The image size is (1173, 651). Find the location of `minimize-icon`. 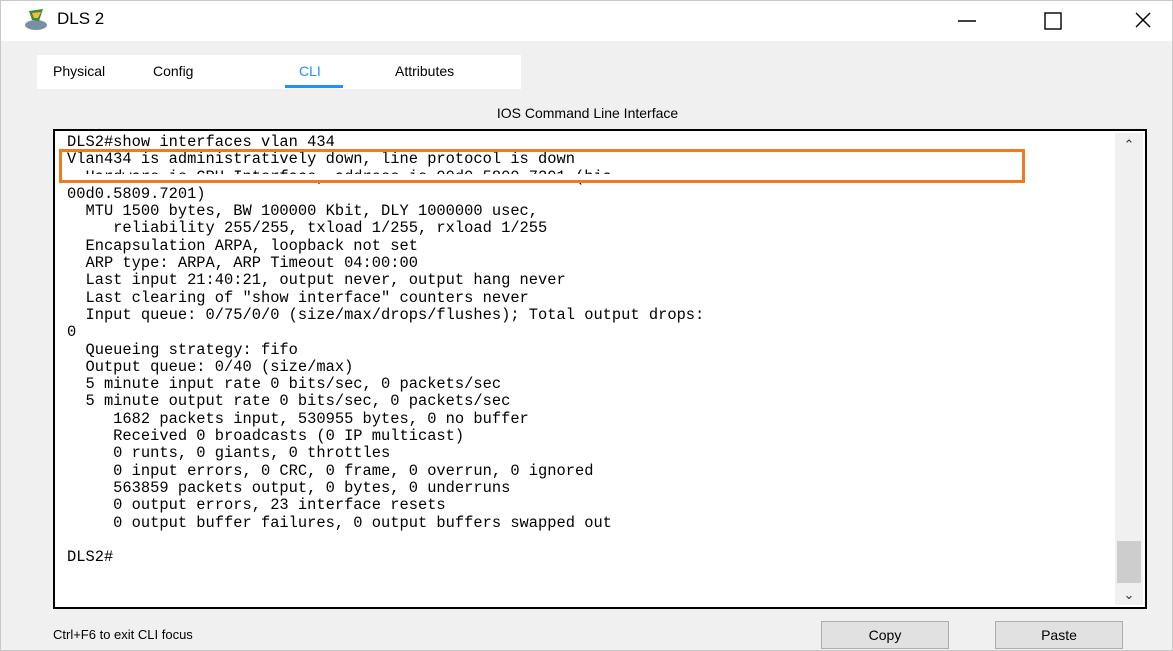

minimize-icon is located at coordinates (967, 21).